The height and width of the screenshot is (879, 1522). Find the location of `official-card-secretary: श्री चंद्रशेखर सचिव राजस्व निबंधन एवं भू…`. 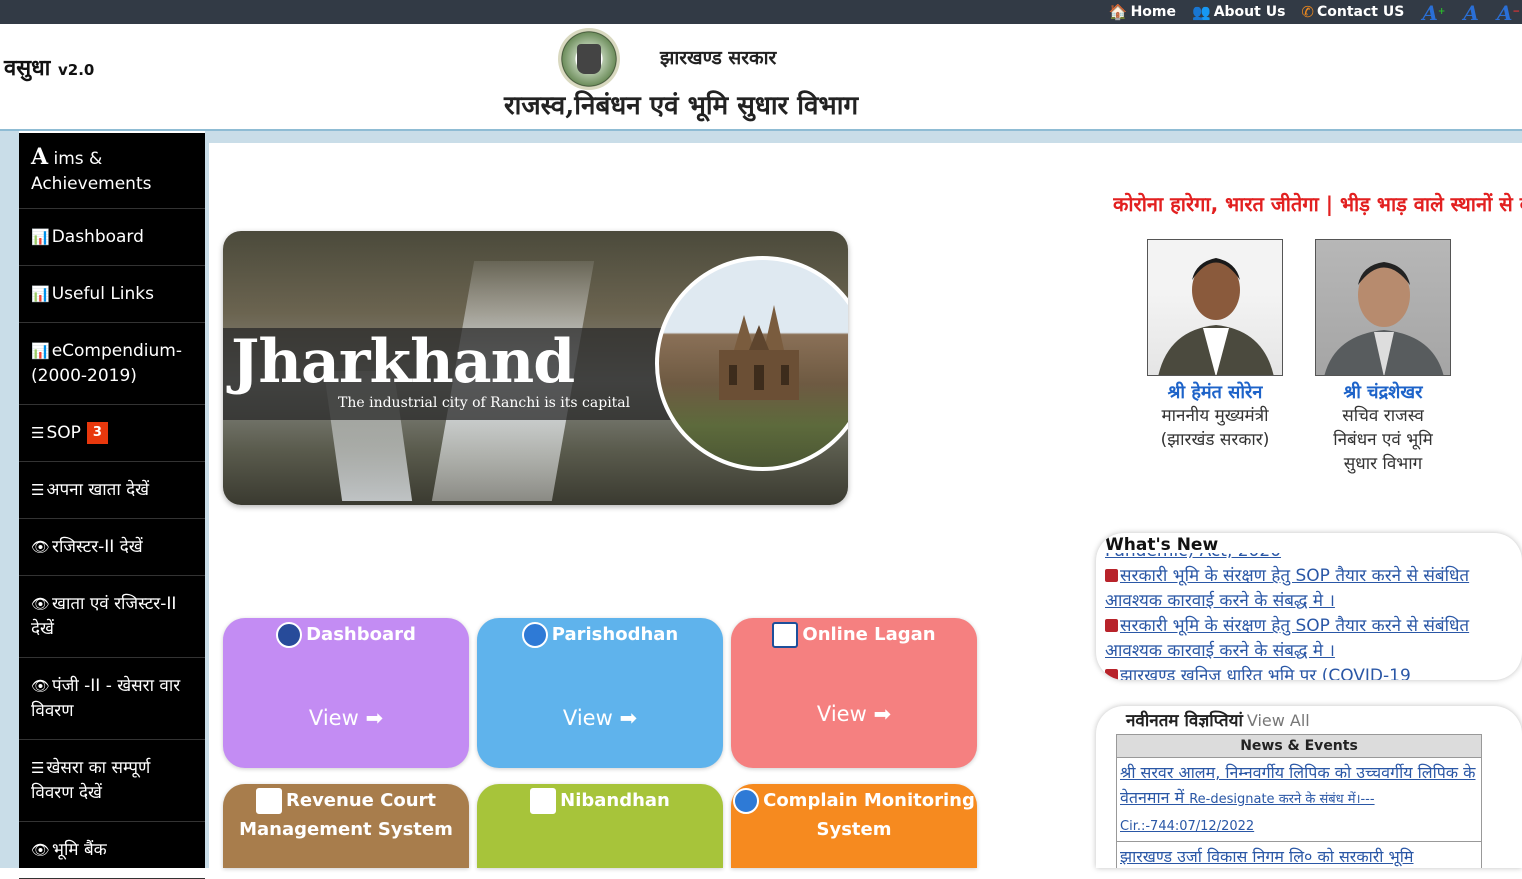

official-card-secretary: श्री चंद्रशेखर सचिव राजस्व निबंधन एवं भू… is located at coordinates (1383, 357).